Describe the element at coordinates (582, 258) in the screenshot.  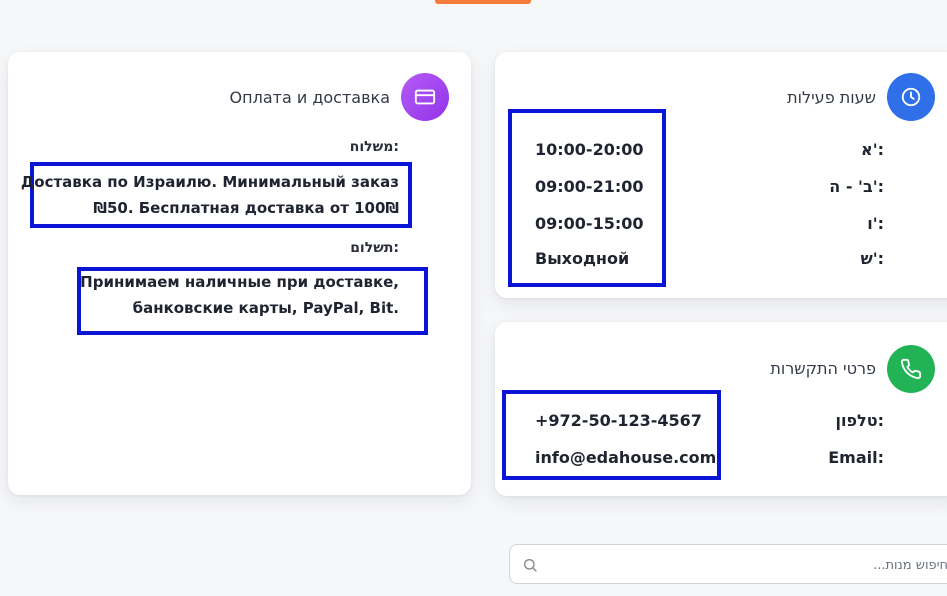
I see `hours-time-value: Выходной` at that location.